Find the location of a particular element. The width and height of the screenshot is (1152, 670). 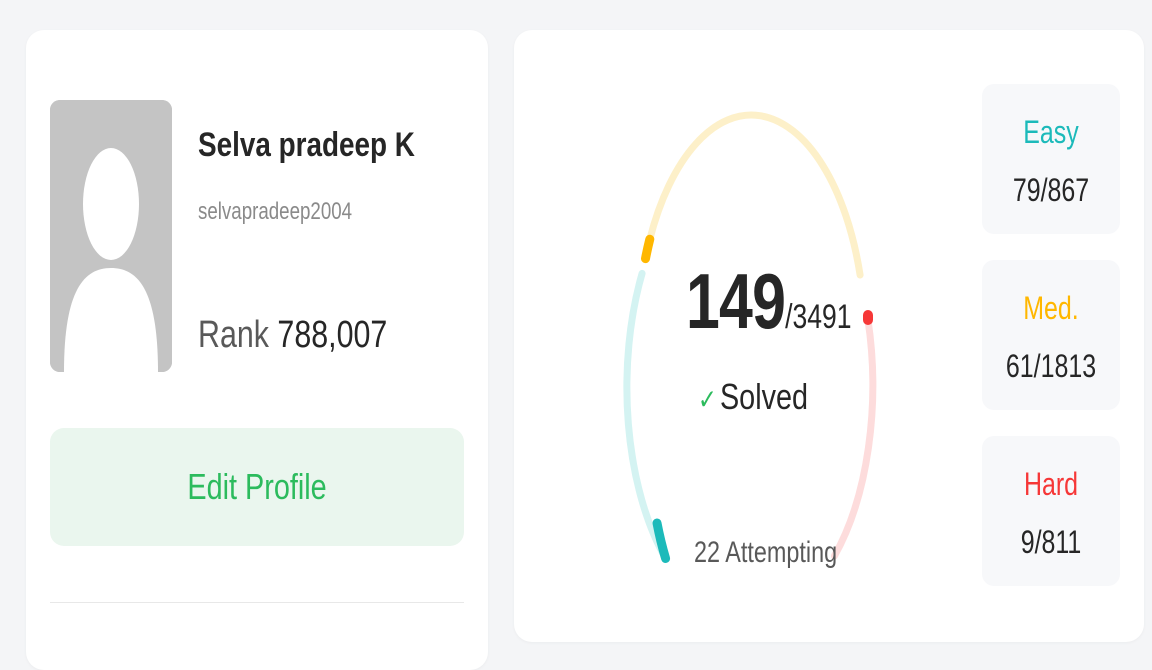

easy-track-arc is located at coordinates (646, 415).